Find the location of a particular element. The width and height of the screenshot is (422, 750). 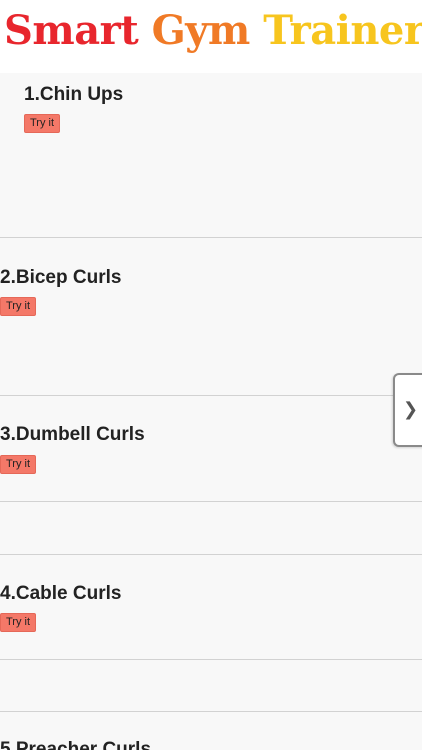

exercise-title-dumbell-curls: 3.Dumbell Curls is located at coordinates (72, 434).